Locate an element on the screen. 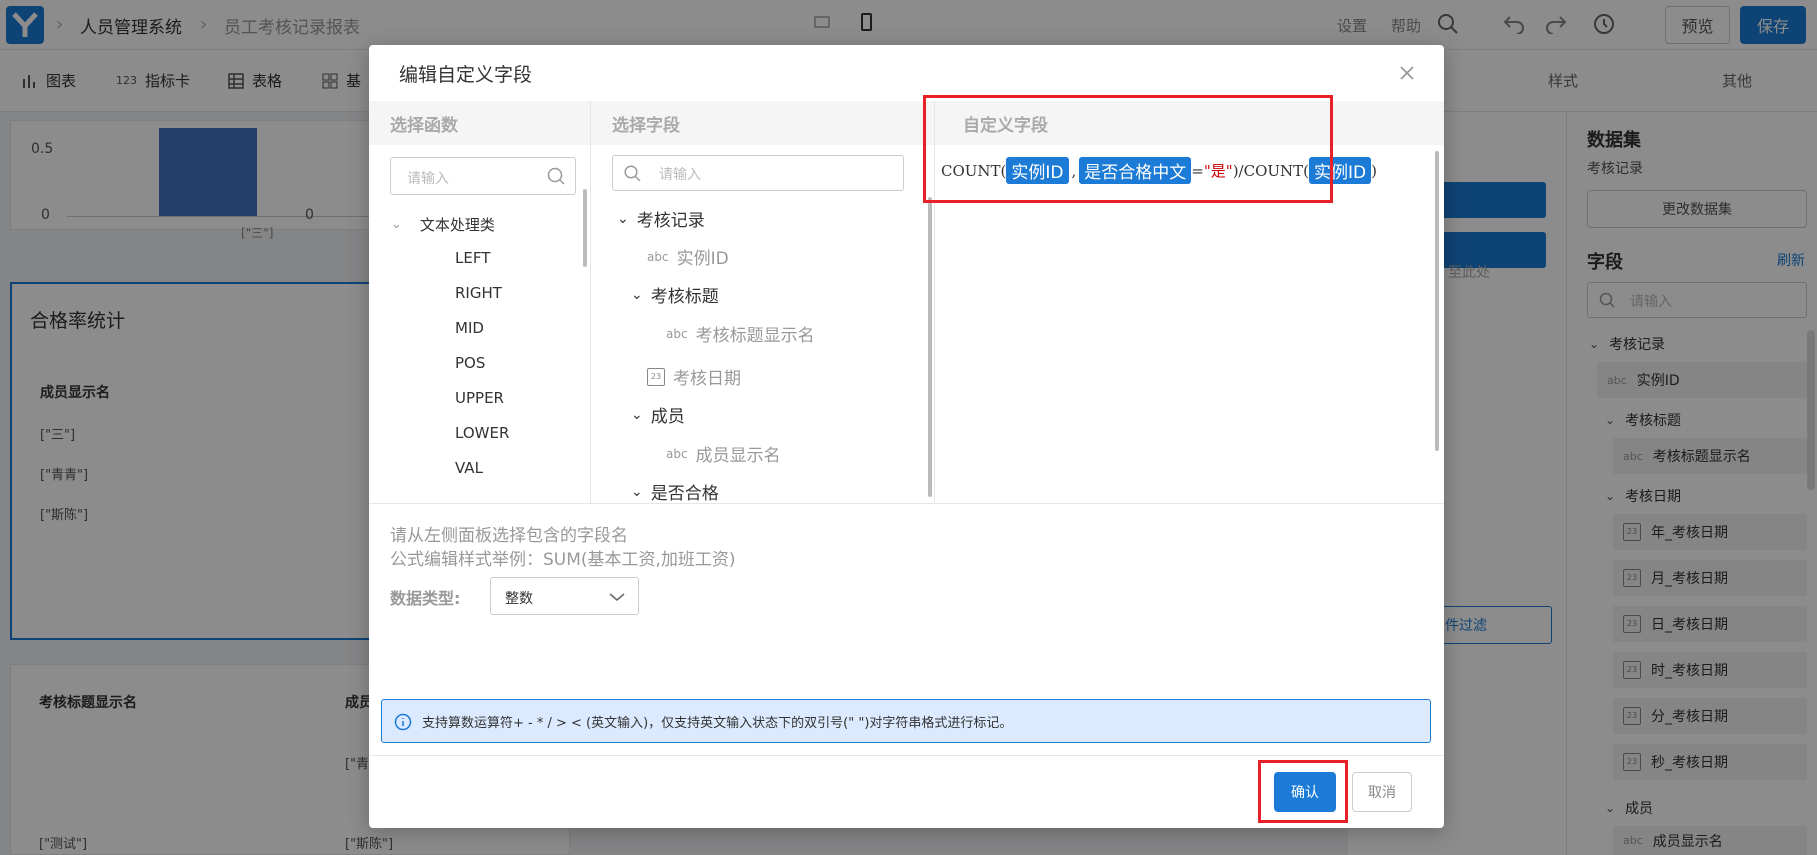  tree-label: 考核日期 is located at coordinates (707, 379).